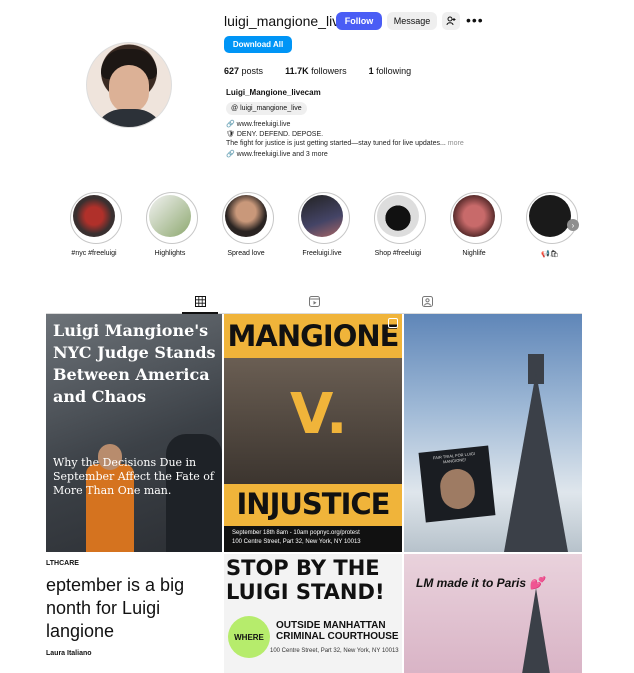 The height and width of the screenshot is (673, 634). What do you see at coordinates (62, 563) in the screenshot?
I see `article-section: LTHCARE` at bounding box center [62, 563].